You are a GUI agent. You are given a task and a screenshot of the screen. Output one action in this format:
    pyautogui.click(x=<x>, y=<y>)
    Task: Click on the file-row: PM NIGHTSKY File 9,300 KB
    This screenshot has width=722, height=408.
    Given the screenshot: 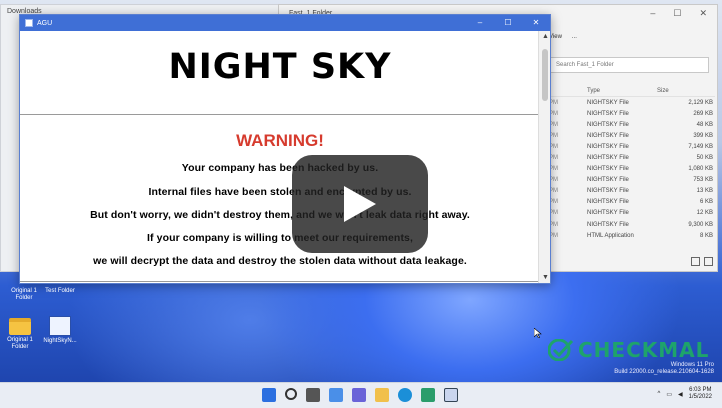 What is the action you would take?
    pyautogui.click(x=632, y=224)
    